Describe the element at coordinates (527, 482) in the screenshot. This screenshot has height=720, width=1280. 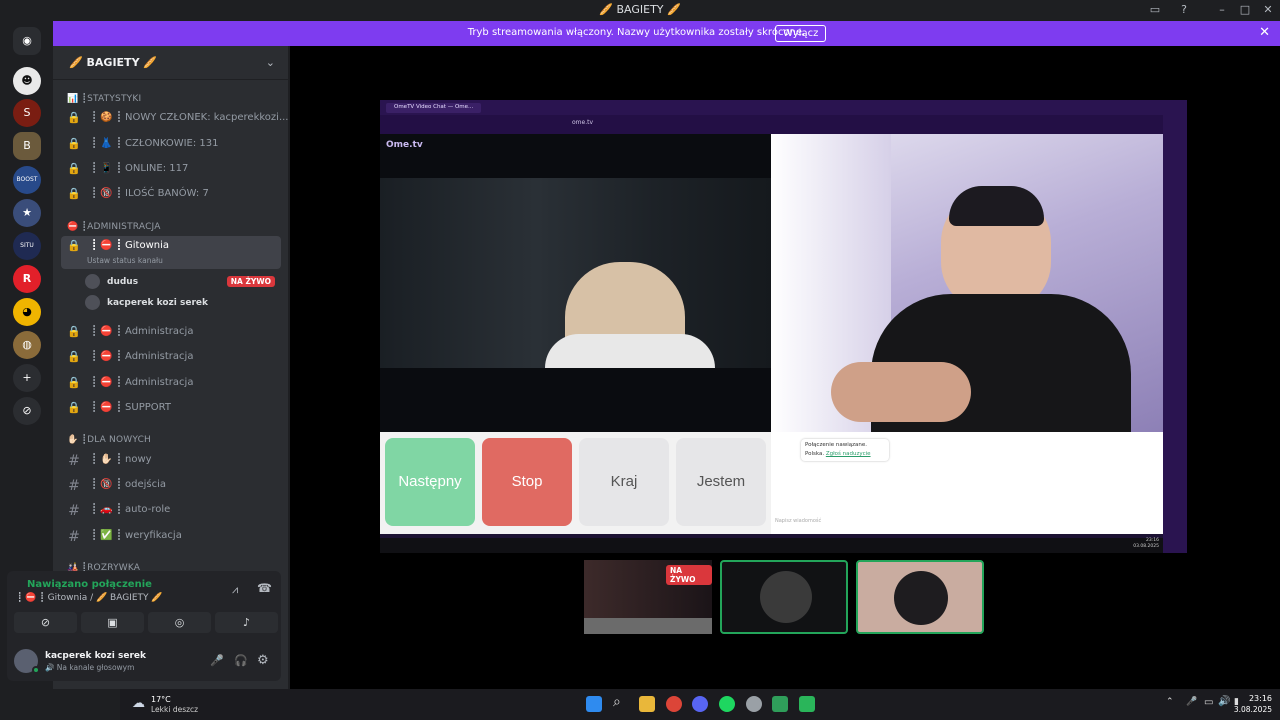
I see `stop-button: Stop` at that location.